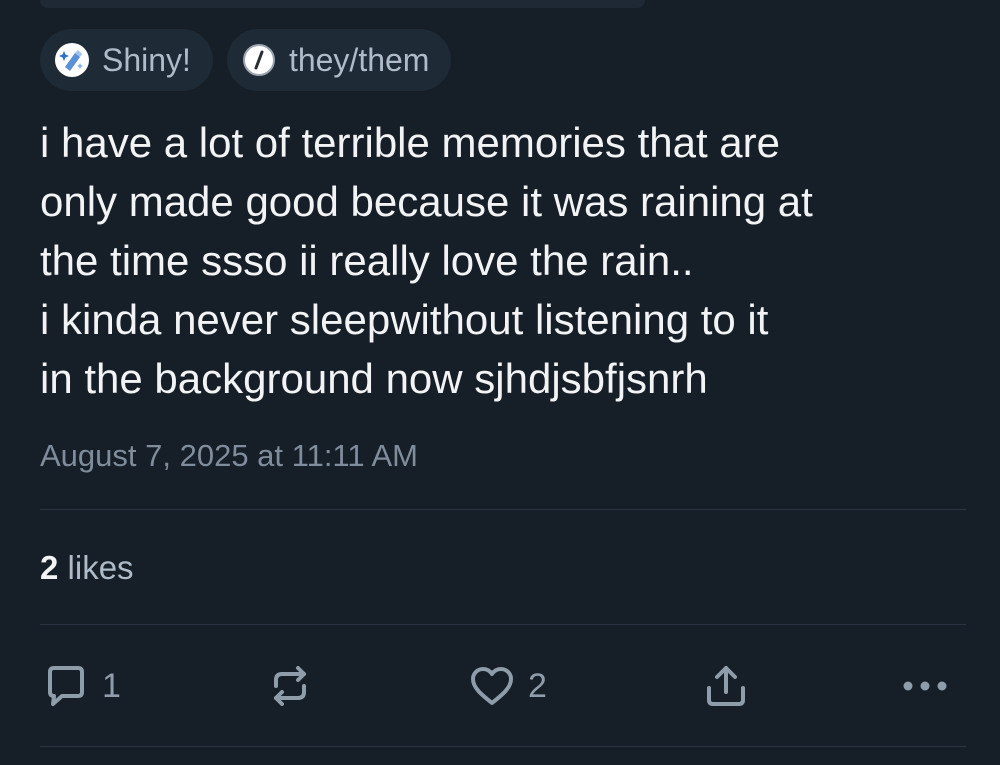 Image resolution: width=1000 pixels, height=765 pixels. Describe the element at coordinates (359, 59) in the screenshot. I see `badge-label: they/them` at that location.